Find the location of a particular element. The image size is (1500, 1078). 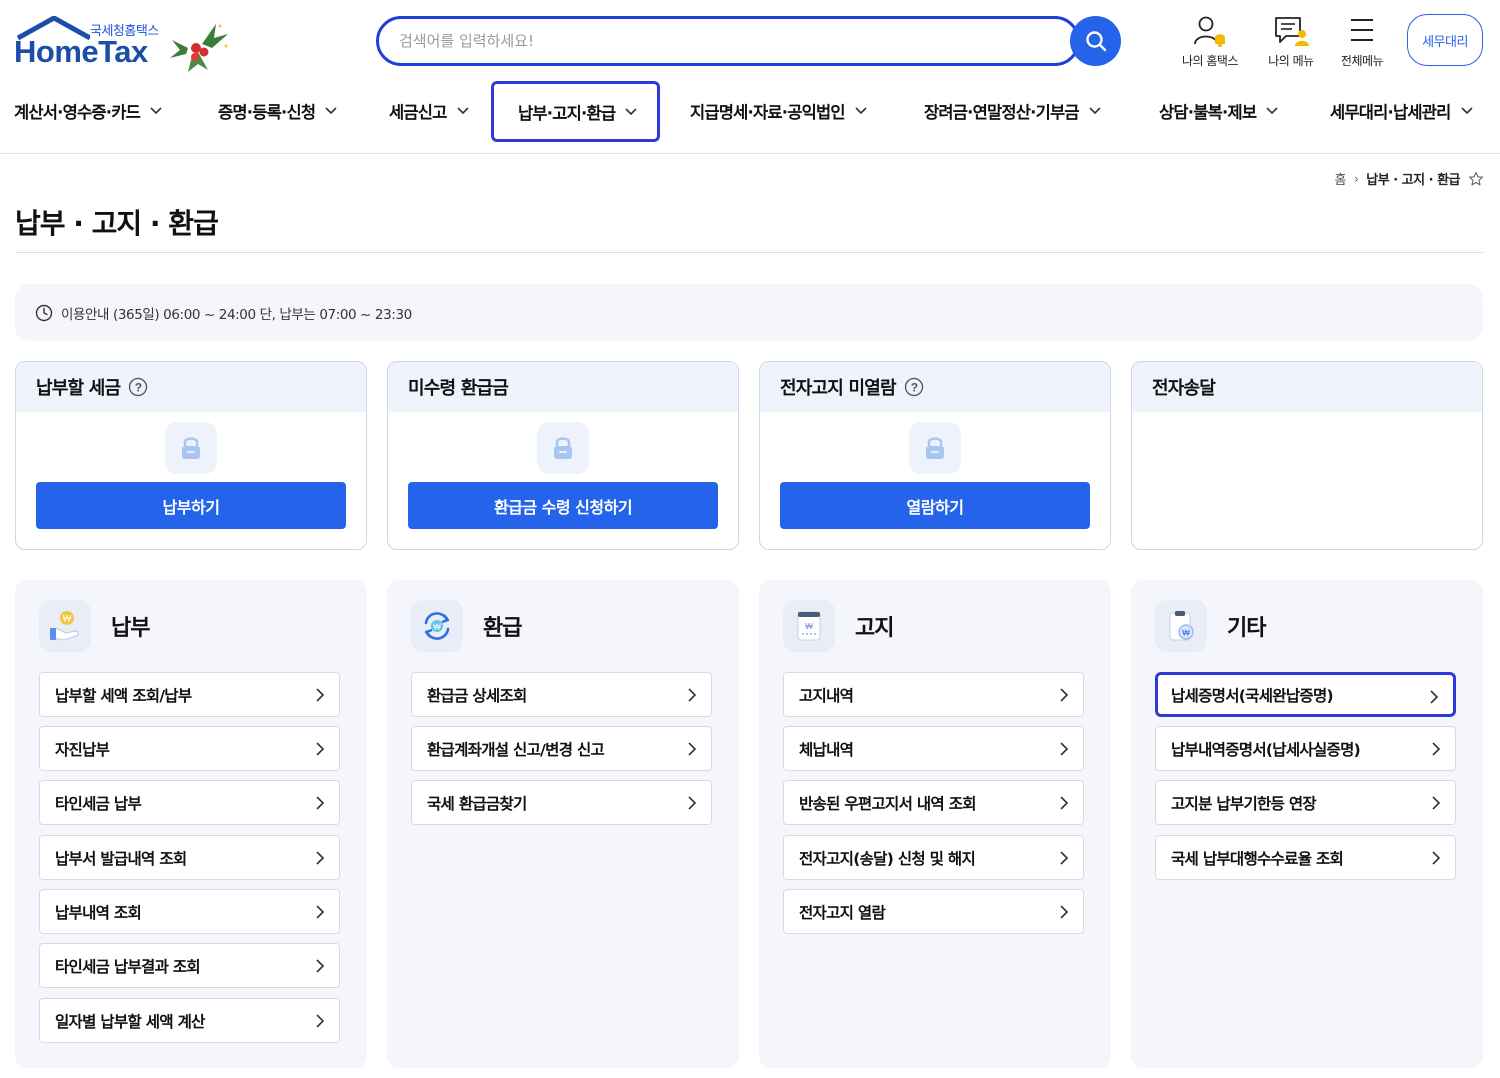

breadcrumb-home: 홈 is located at coordinates (1340, 178).